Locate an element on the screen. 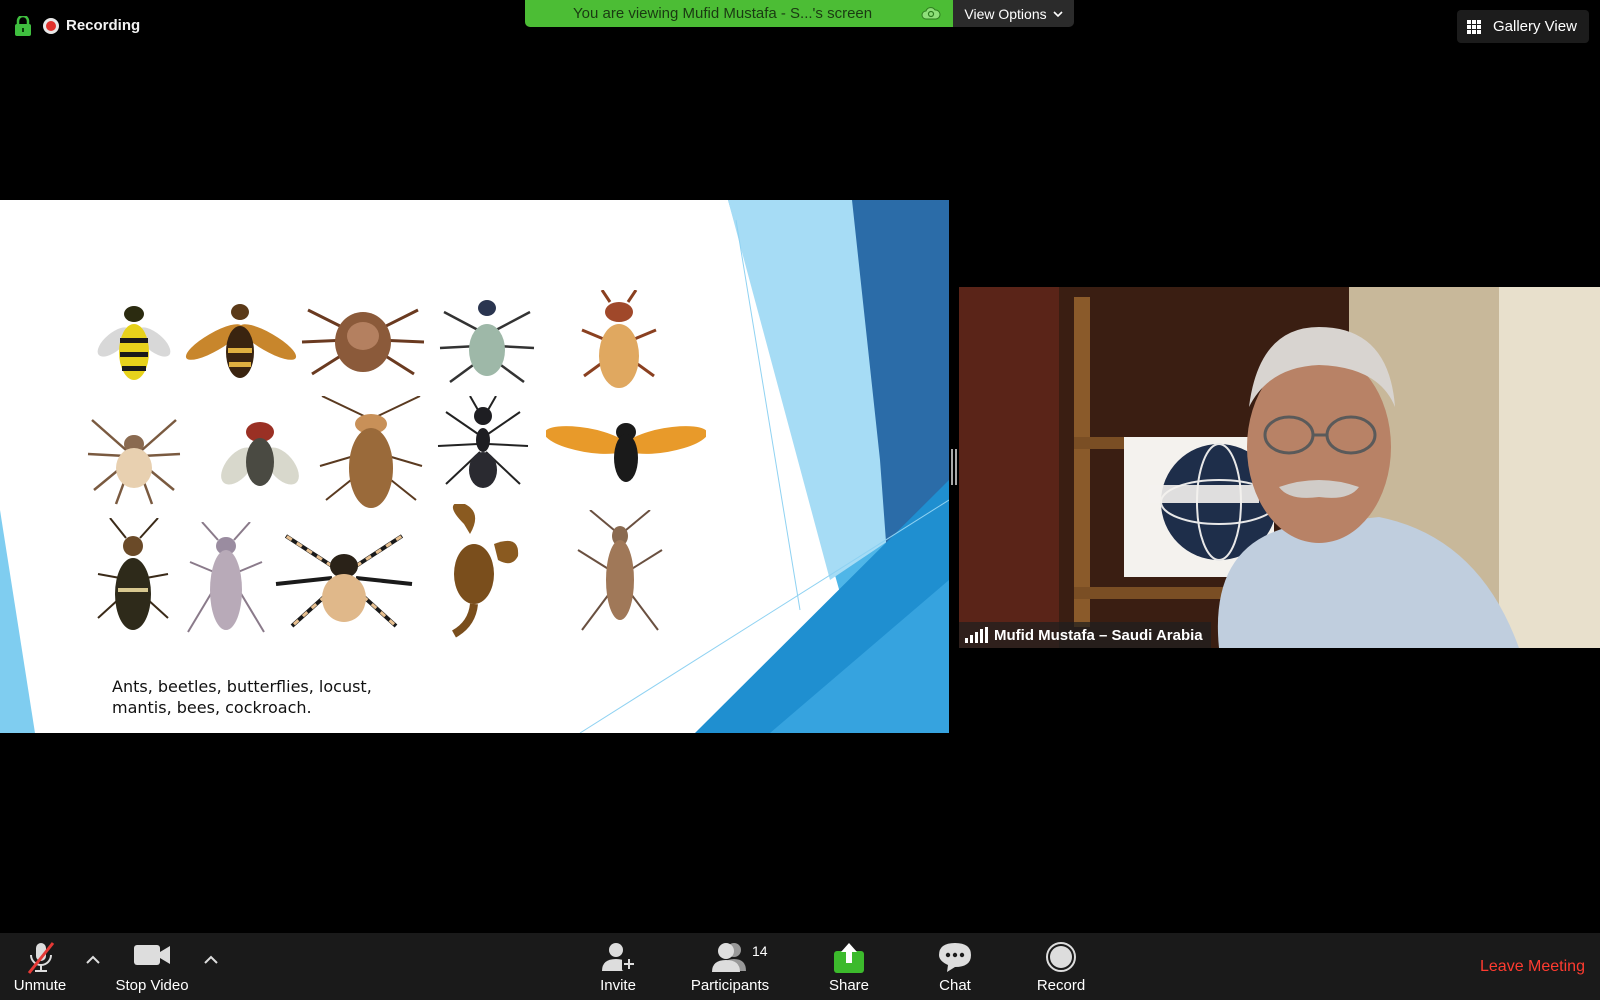  orb-spider-image is located at coordinates (344, 581).